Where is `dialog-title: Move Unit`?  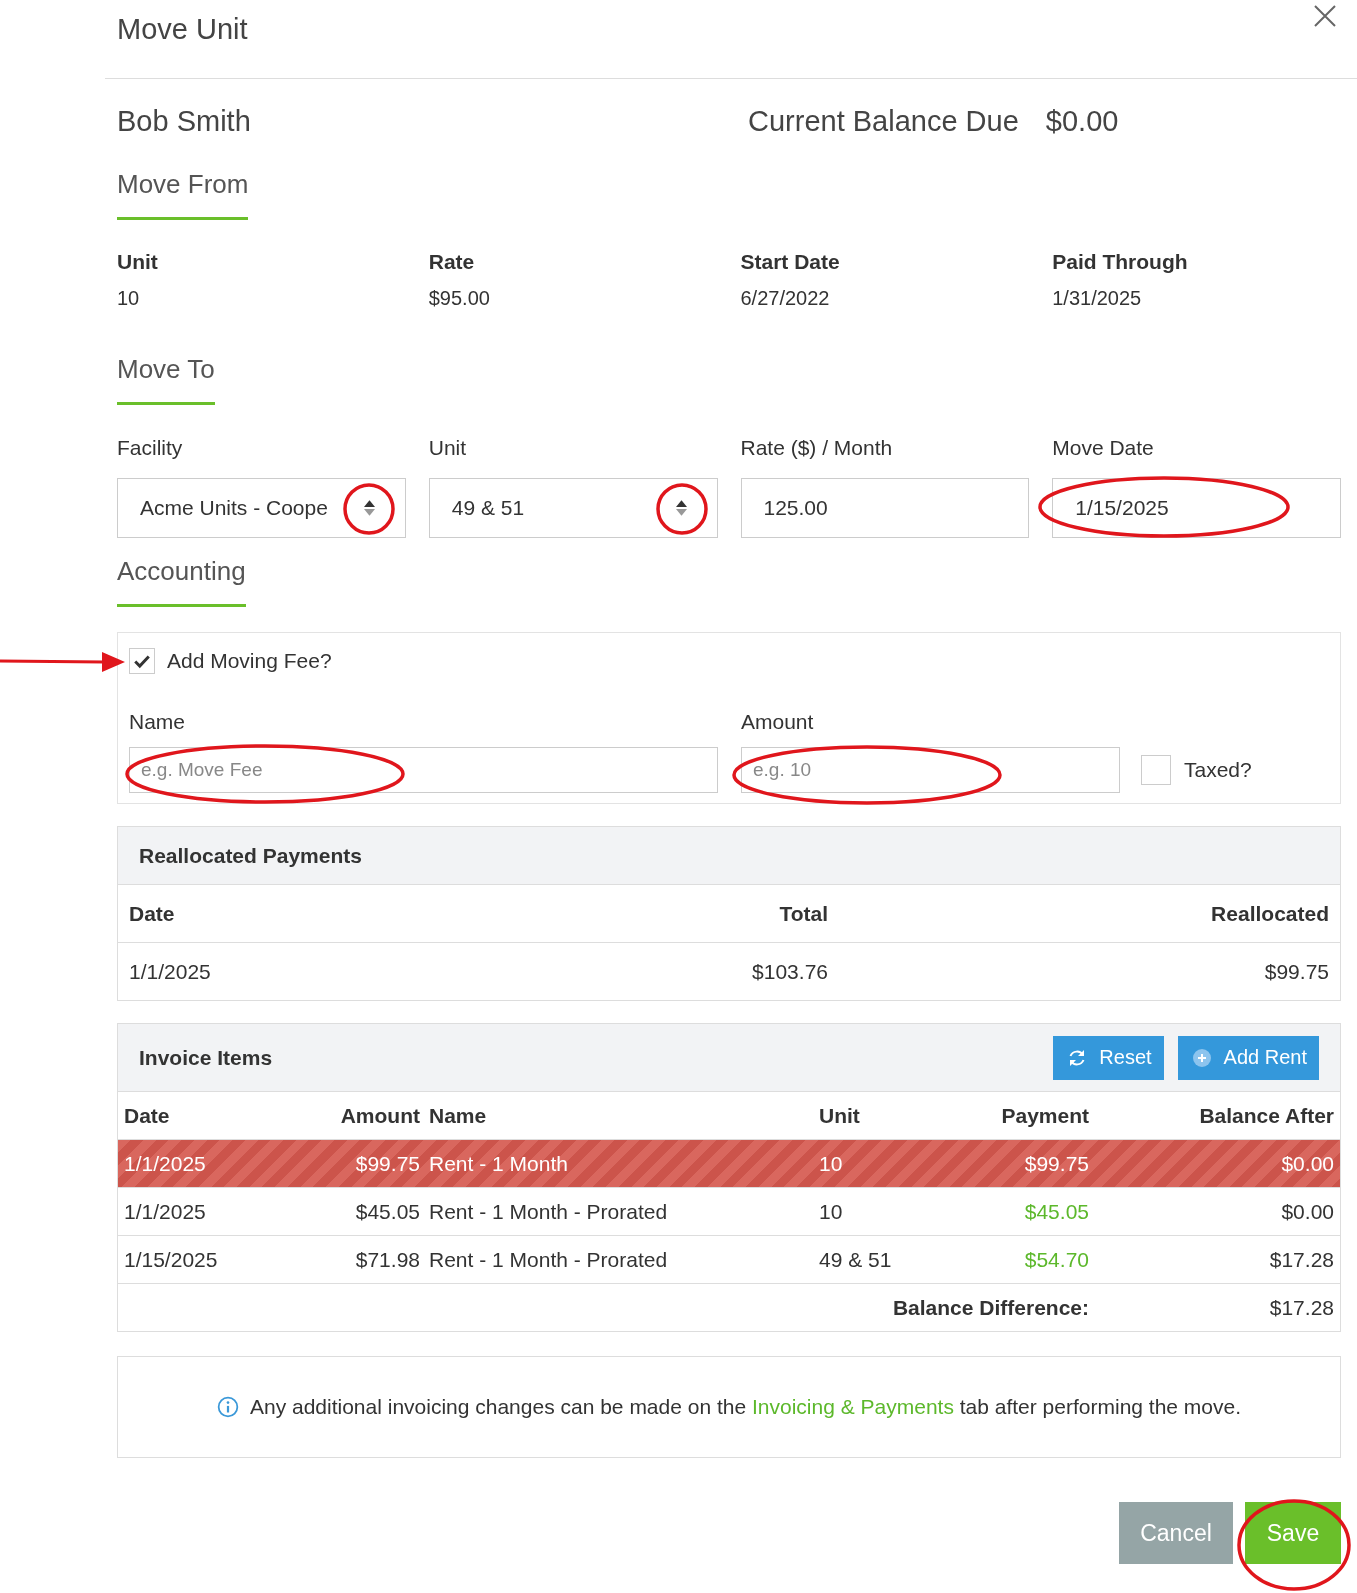 dialog-title: Move Unit is located at coordinates (182, 29).